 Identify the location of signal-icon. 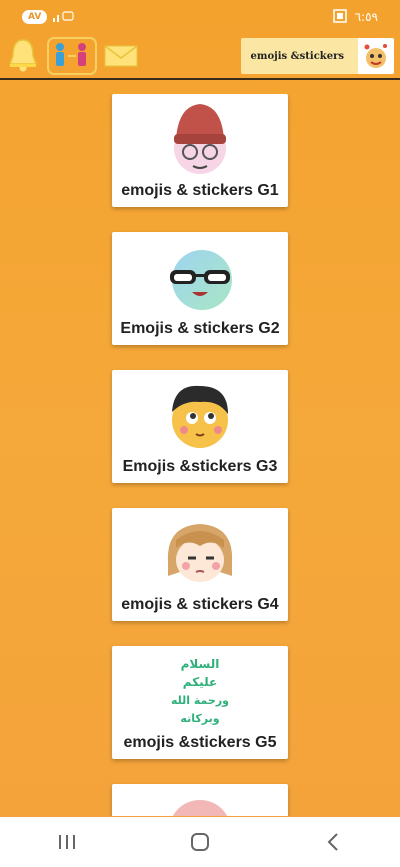
(64, 17).